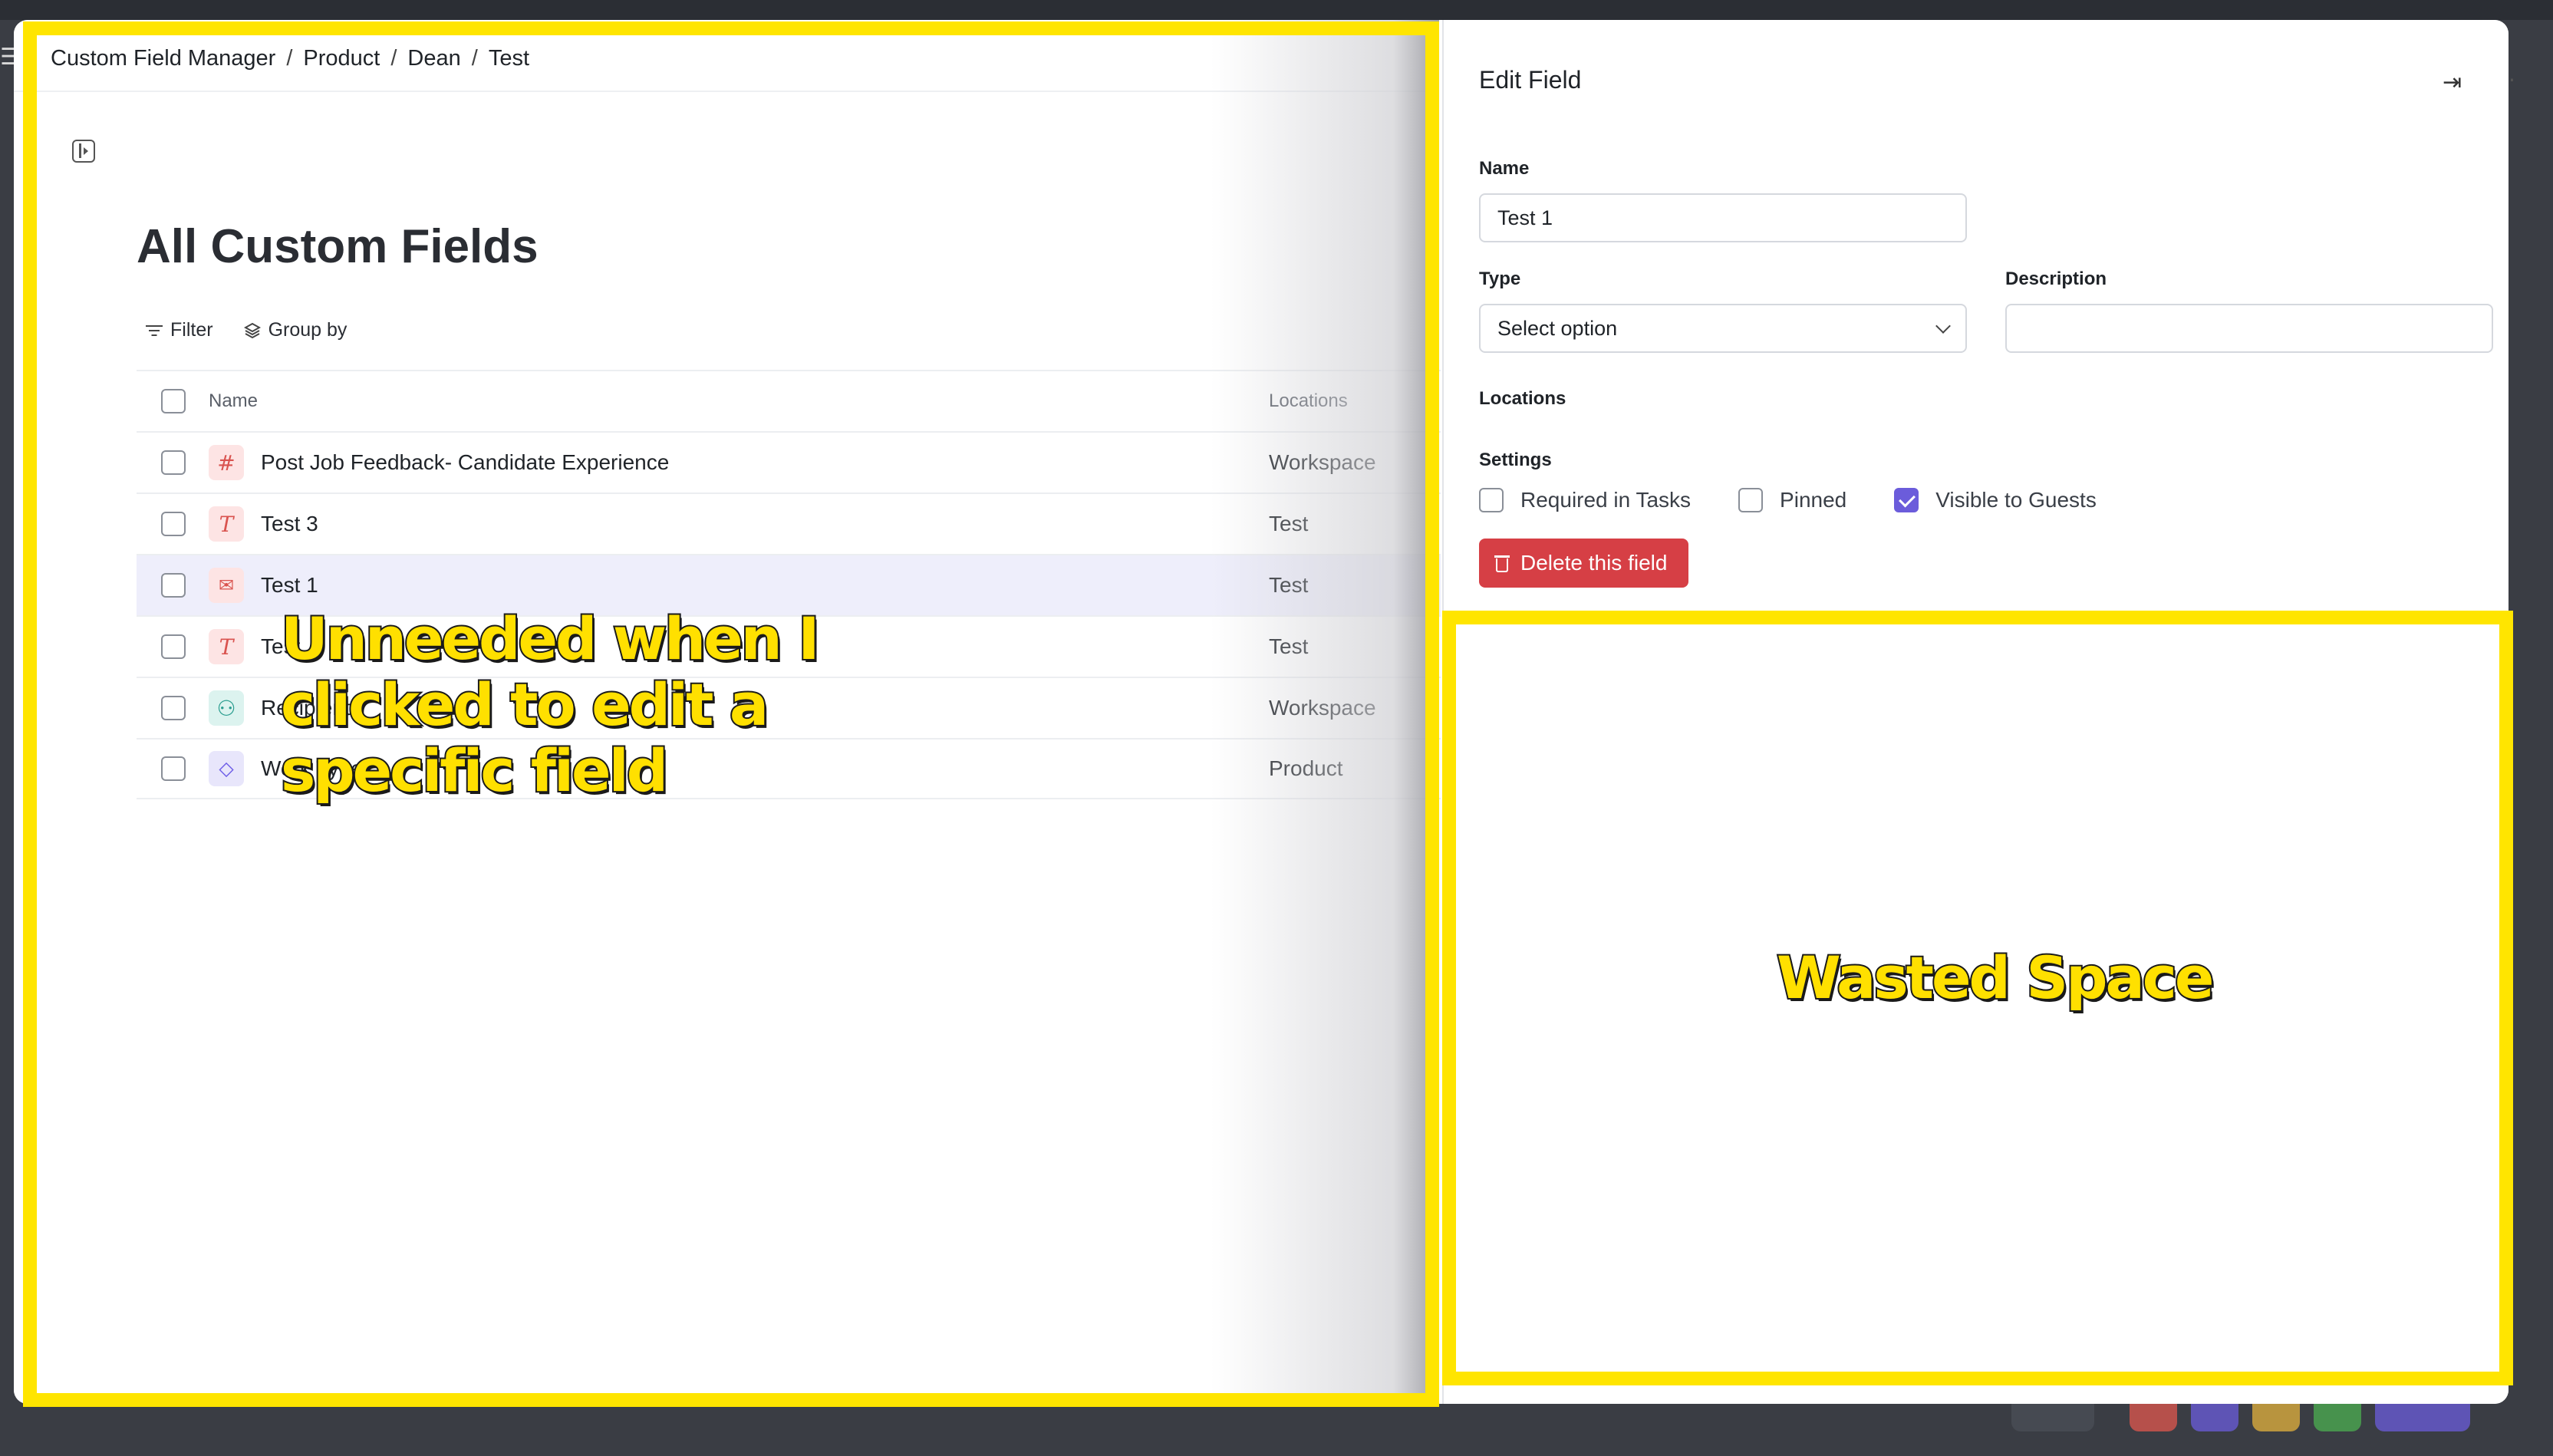  What do you see at coordinates (338, 246) in the screenshot?
I see `page-title: All Custom Fields` at bounding box center [338, 246].